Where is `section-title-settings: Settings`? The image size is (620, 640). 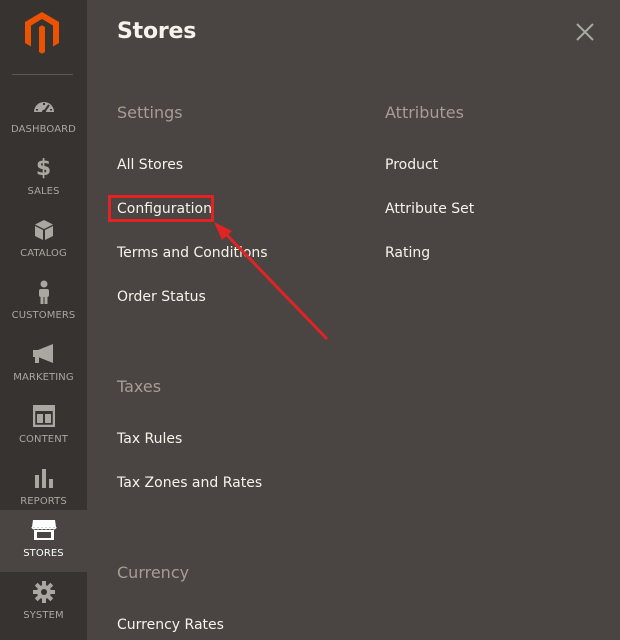 section-title-settings: Settings is located at coordinates (150, 112).